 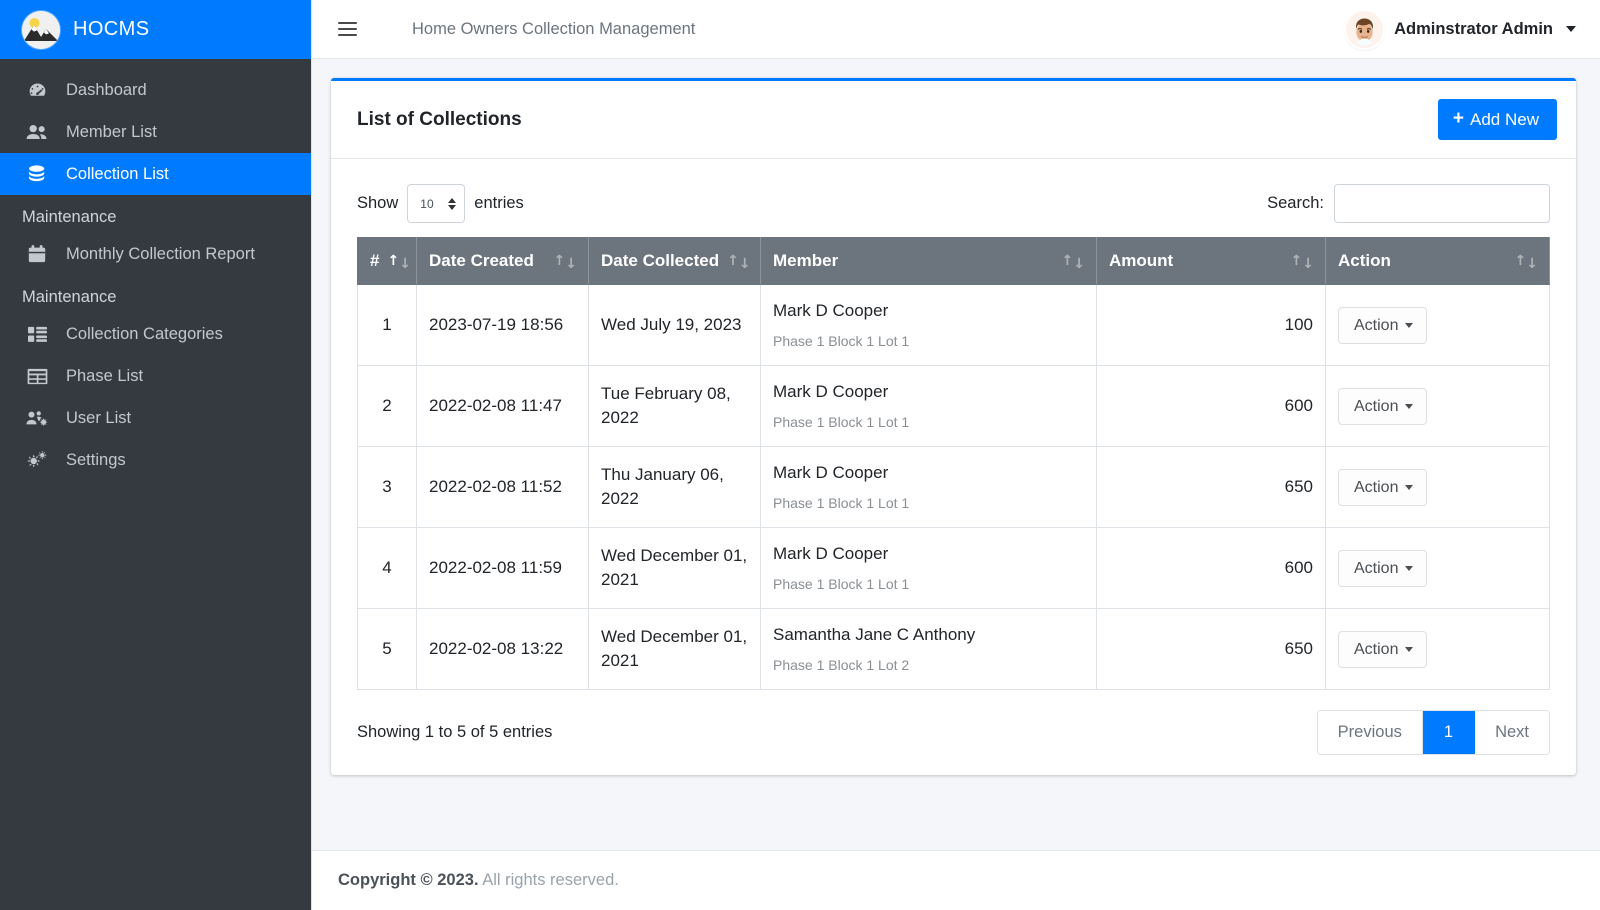 I want to click on plus-icon: +, so click(x=1458, y=119).